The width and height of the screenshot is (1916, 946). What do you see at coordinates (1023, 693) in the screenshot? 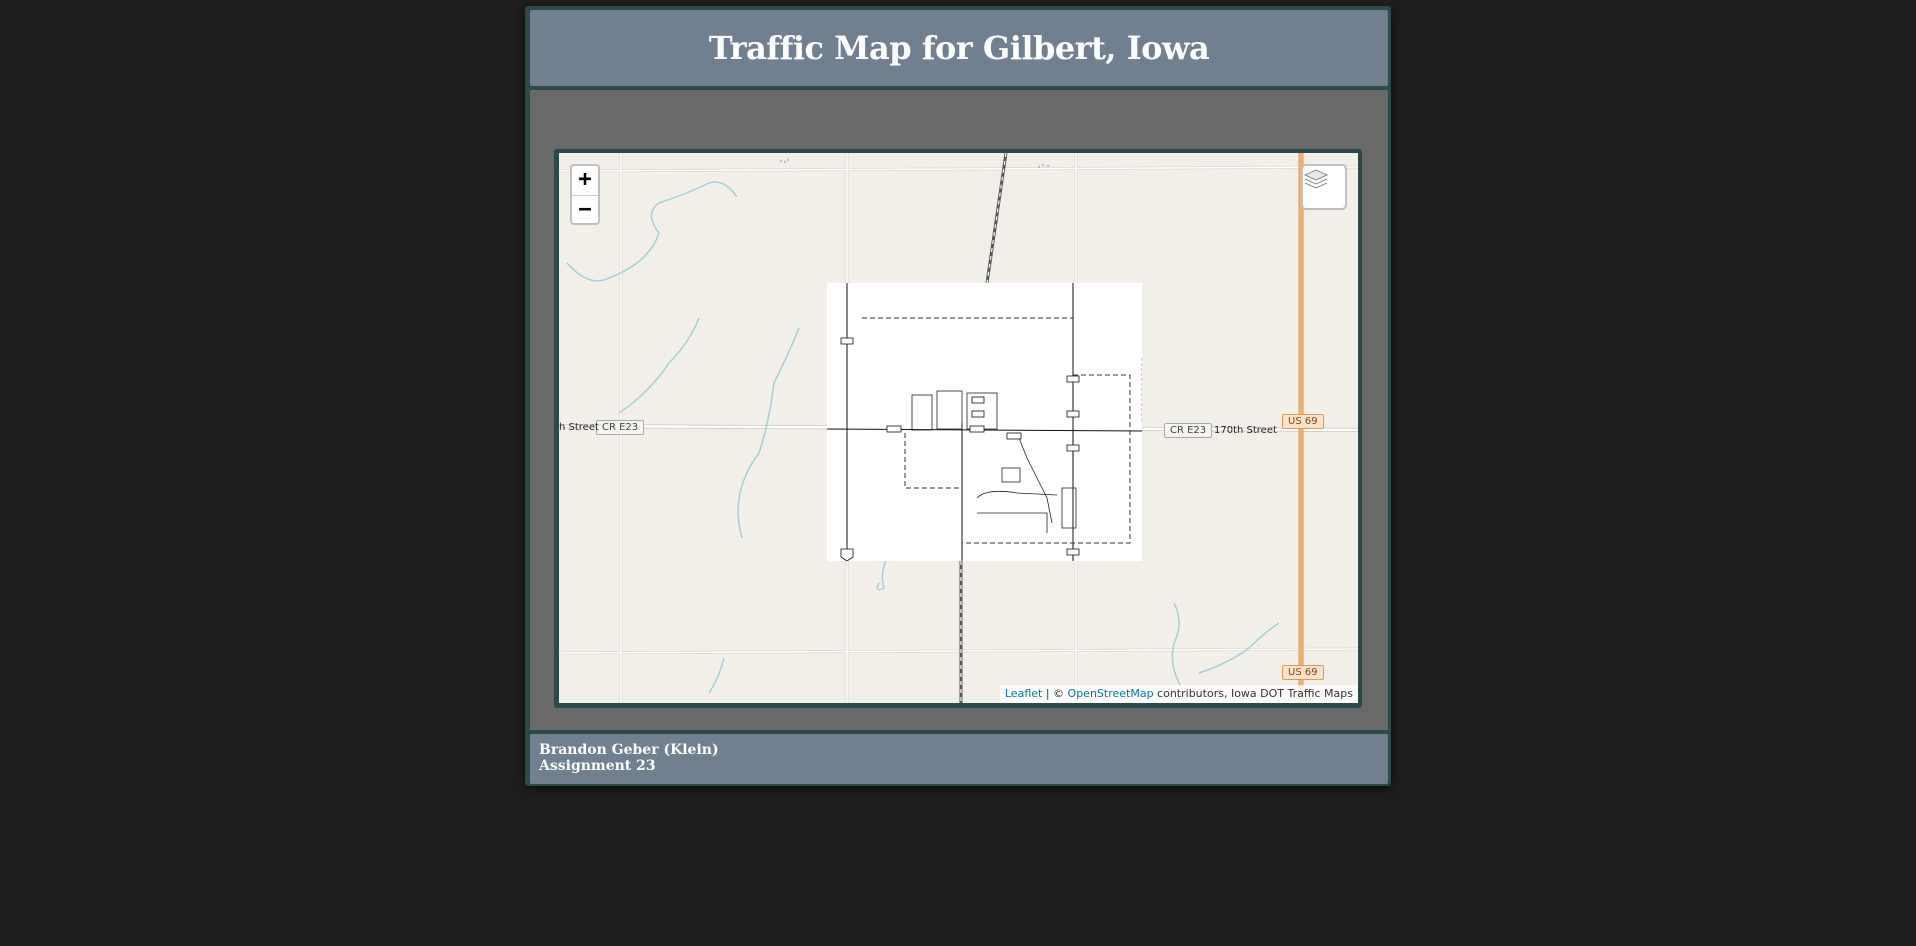
I see `leaflet-link: Leaflet` at bounding box center [1023, 693].